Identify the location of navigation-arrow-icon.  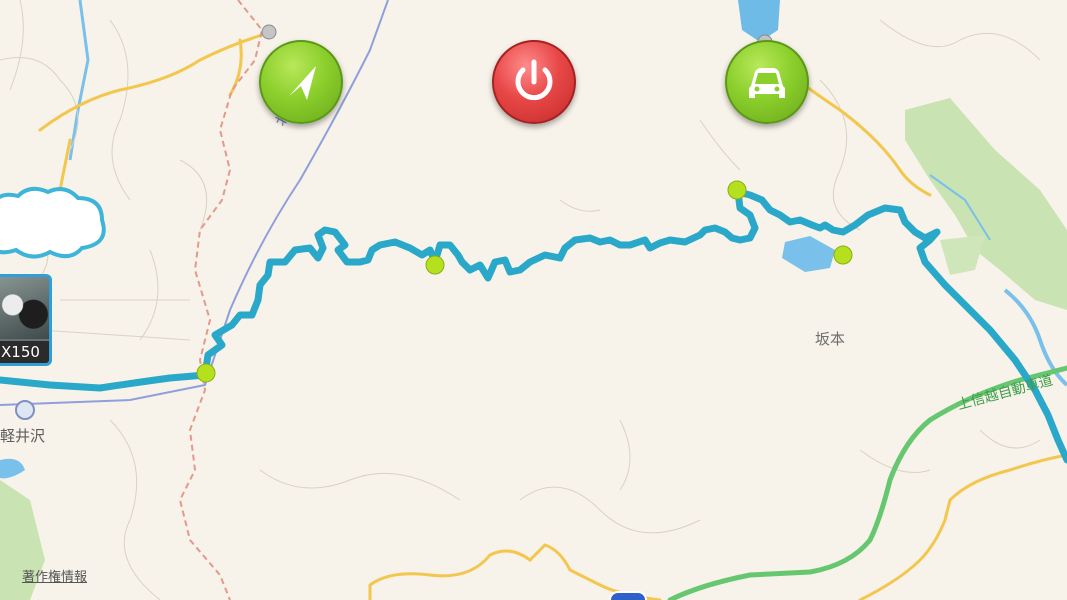
(302, 83).